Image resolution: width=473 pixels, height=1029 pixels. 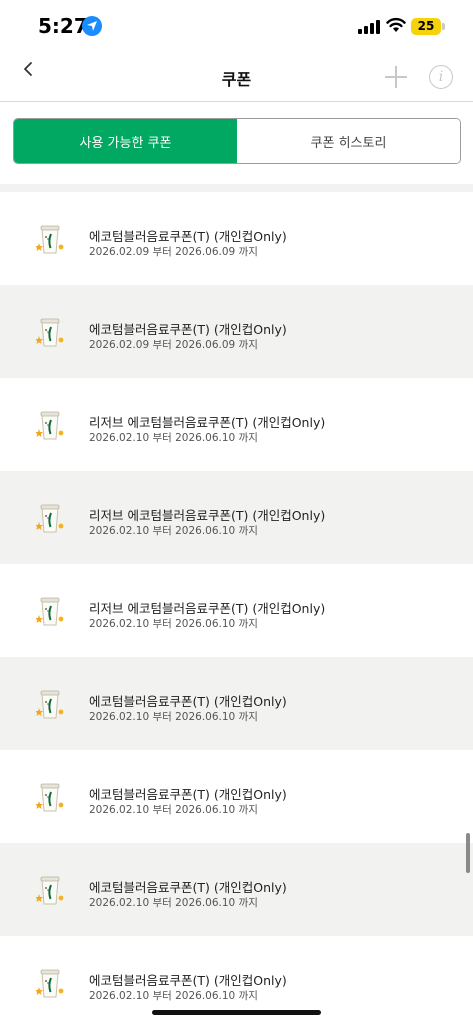 What do you see at coordinates (236, 188) in the screenshot?
I see `section-divider` at bounding box center [236, 188].